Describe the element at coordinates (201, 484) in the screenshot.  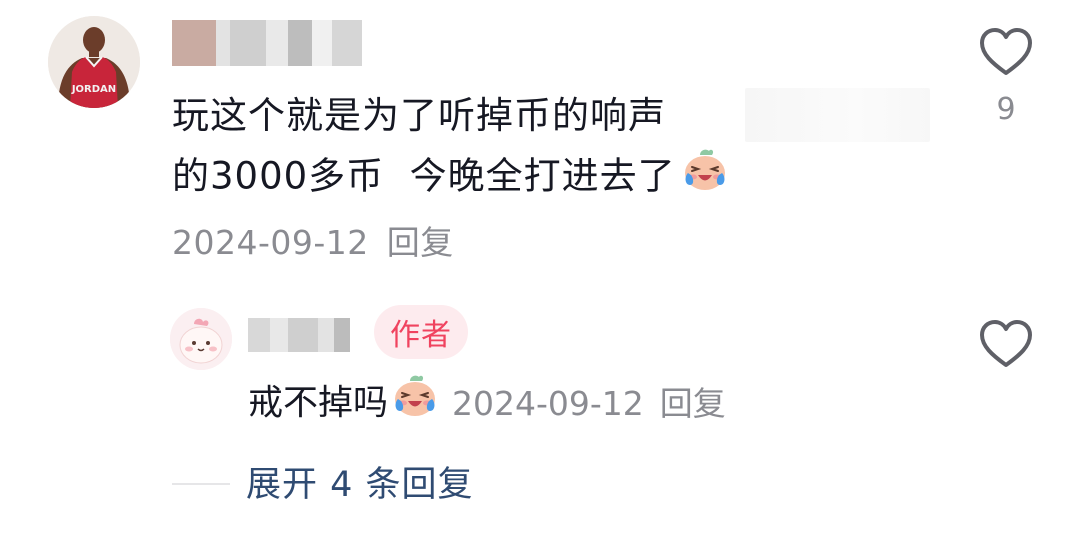
I see `expand-divider` at that location.